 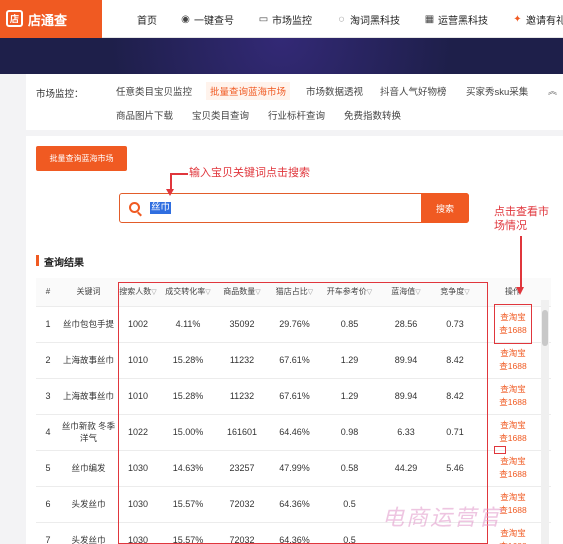 I want to click on results-title: 查询结果, so click(x=60, y=261).